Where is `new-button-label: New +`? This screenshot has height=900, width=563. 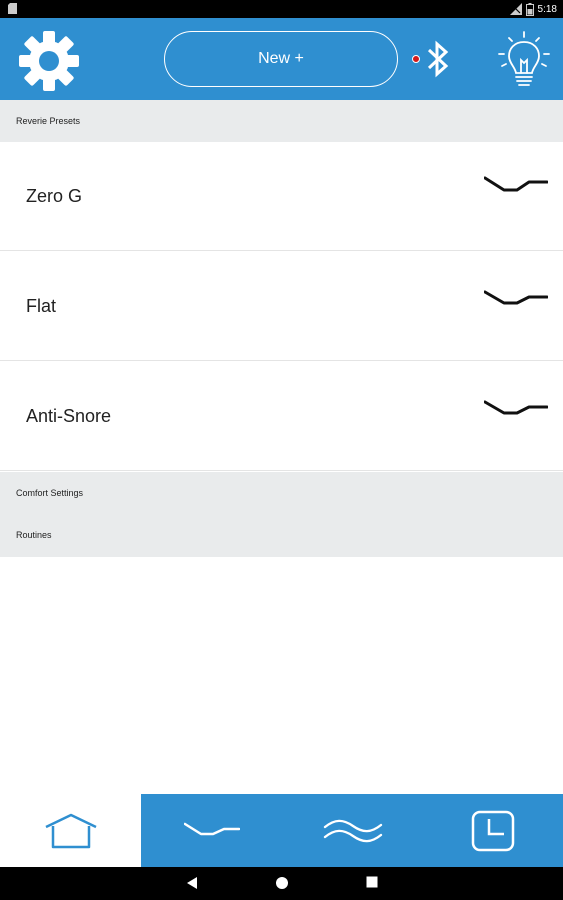 new-button-label: New + is located at coordinates (281, 58).